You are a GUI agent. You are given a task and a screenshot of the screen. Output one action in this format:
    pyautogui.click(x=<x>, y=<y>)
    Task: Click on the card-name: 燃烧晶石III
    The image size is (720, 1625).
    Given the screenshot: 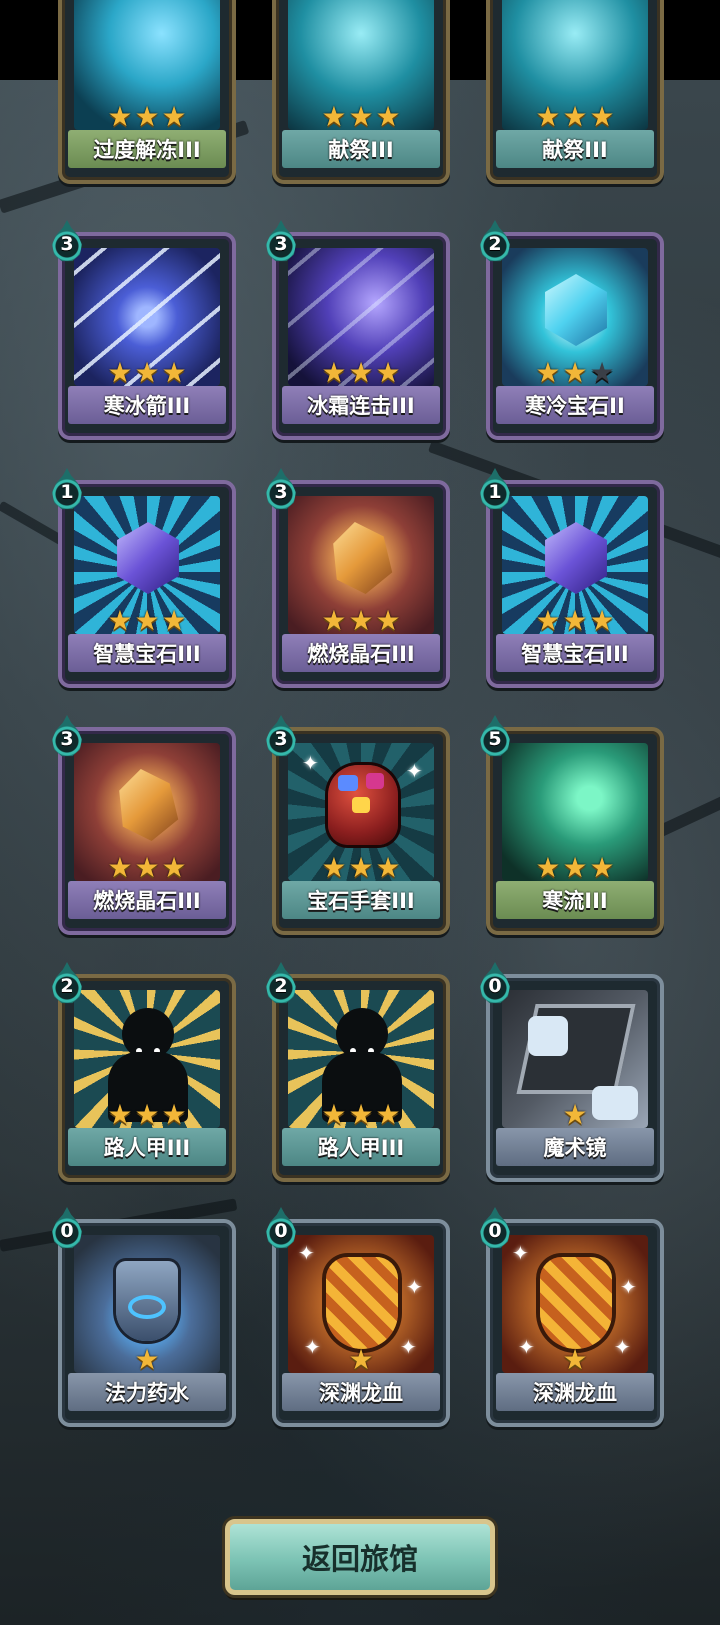 What is the action you would take?
    pyautogui.click(x=147, y=900)
    